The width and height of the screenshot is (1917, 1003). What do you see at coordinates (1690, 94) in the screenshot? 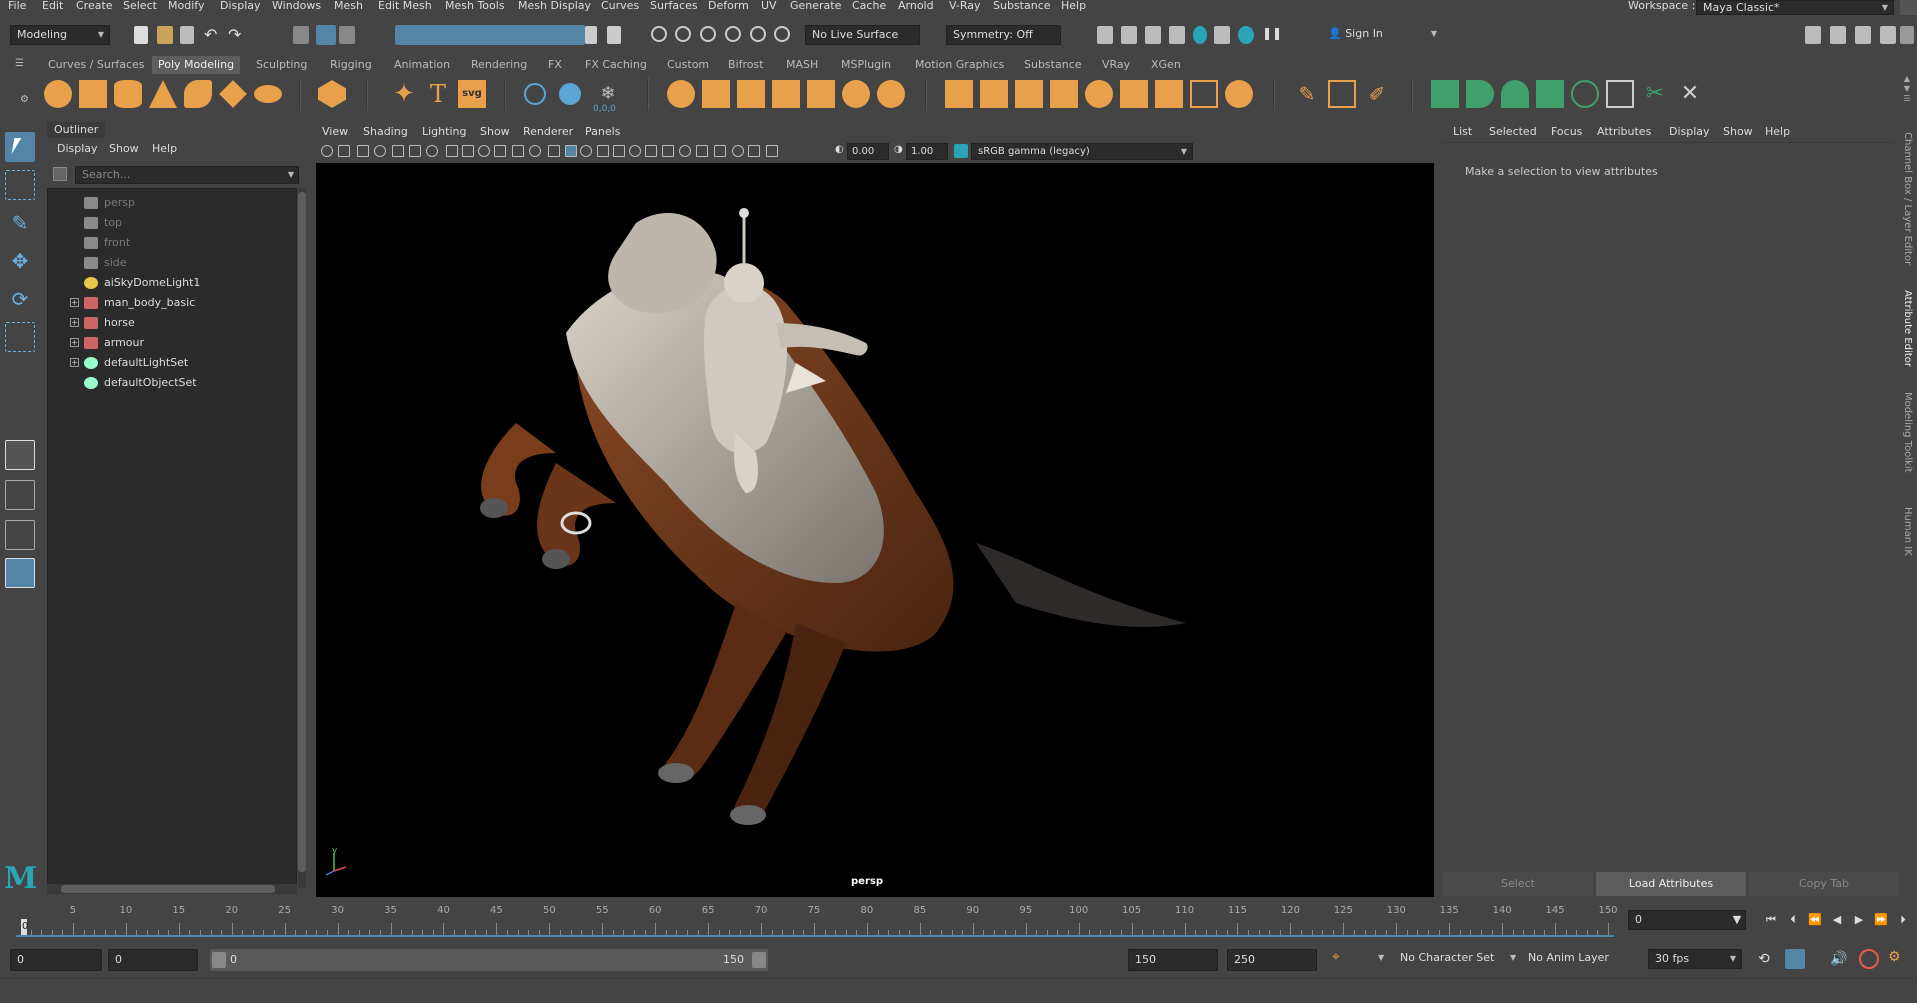
I see `sew-uv-icon: ✕` at bounding box center [1690, 94].